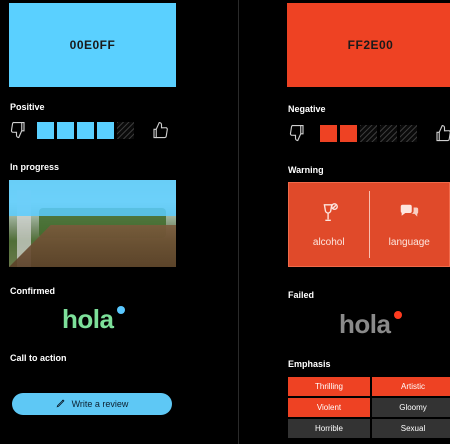 Image resolution: width=450 pixels, height=444 pixels. What do you see at coordinates (329, 428) in the screenshot?
I see `chip-horrible: Horrible` at bounding box center [329, 428].